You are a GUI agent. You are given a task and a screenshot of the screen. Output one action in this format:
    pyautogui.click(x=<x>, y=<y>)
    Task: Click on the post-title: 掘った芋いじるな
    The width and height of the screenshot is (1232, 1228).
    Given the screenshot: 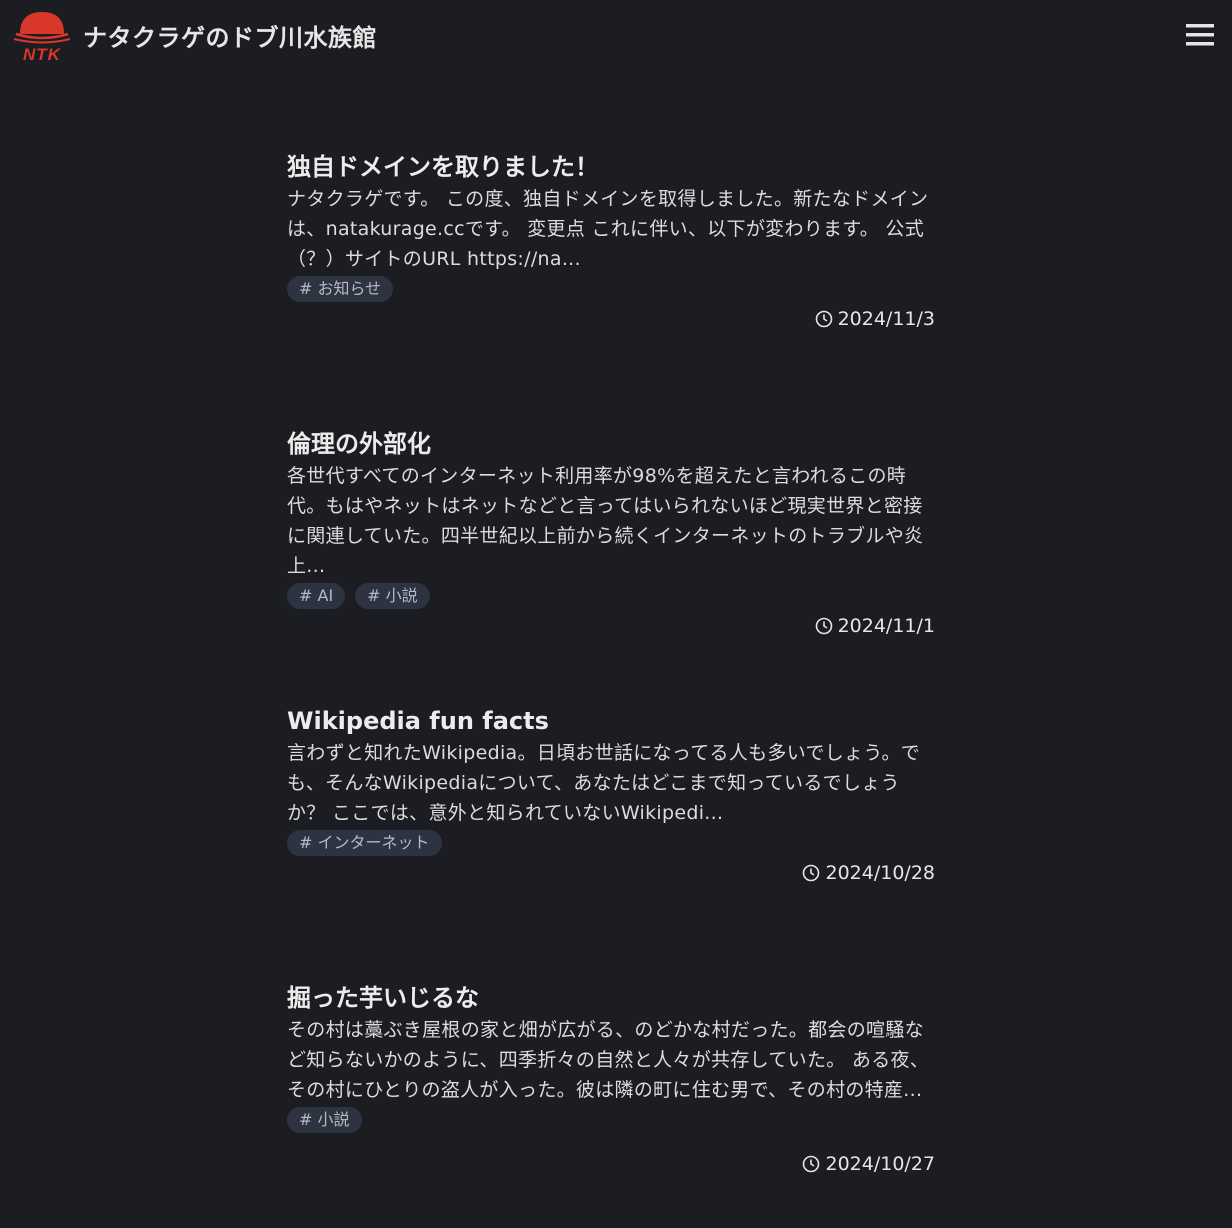 What is the action you would take?
    pyautogui.click(x=612, y=998)
    